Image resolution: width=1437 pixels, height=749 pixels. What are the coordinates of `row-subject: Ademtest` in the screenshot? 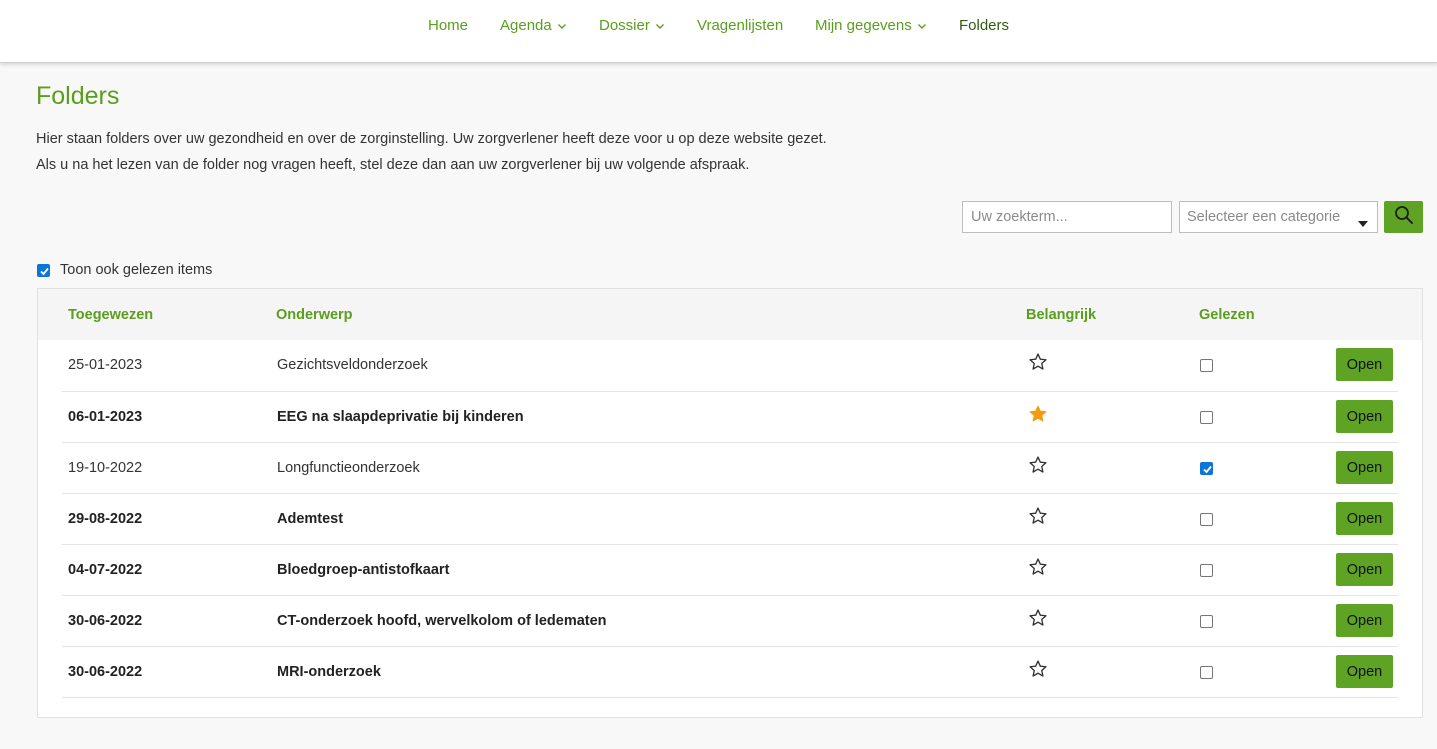 It's located at (310, 519).